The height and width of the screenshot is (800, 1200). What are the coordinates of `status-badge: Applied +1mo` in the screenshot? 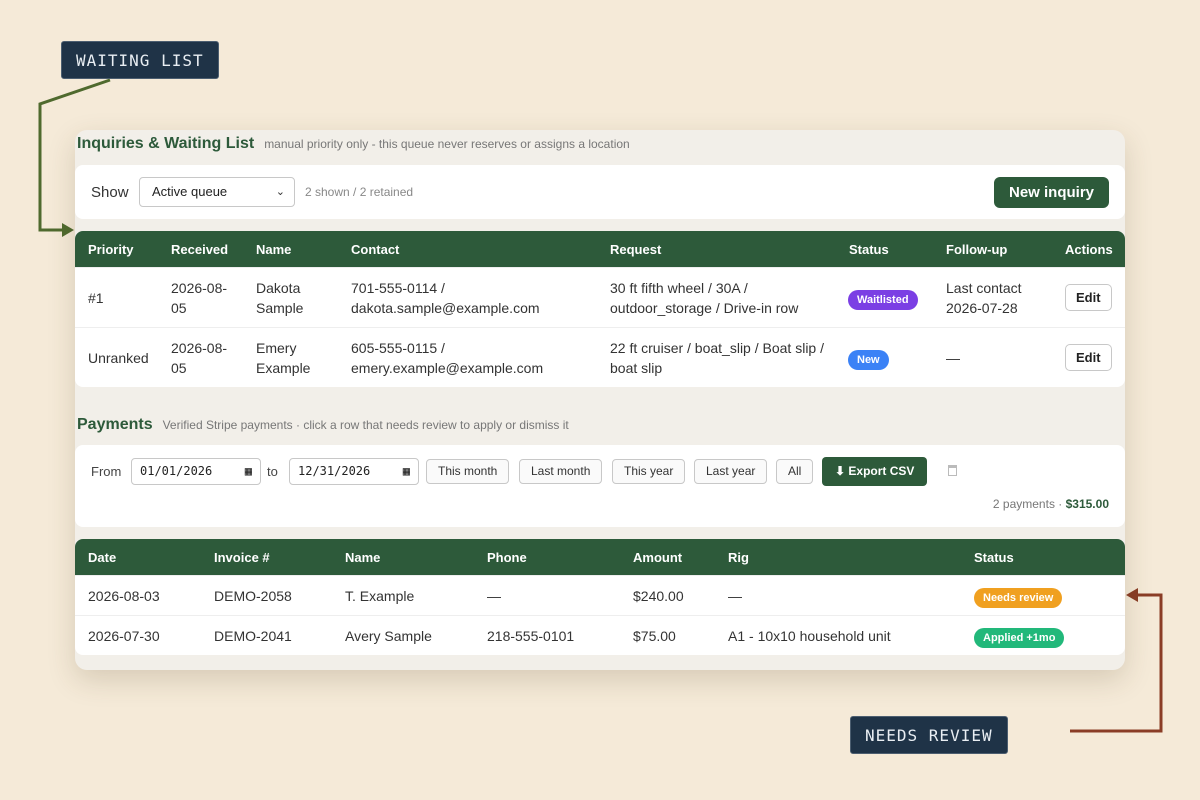 It's located at (1019, 638).